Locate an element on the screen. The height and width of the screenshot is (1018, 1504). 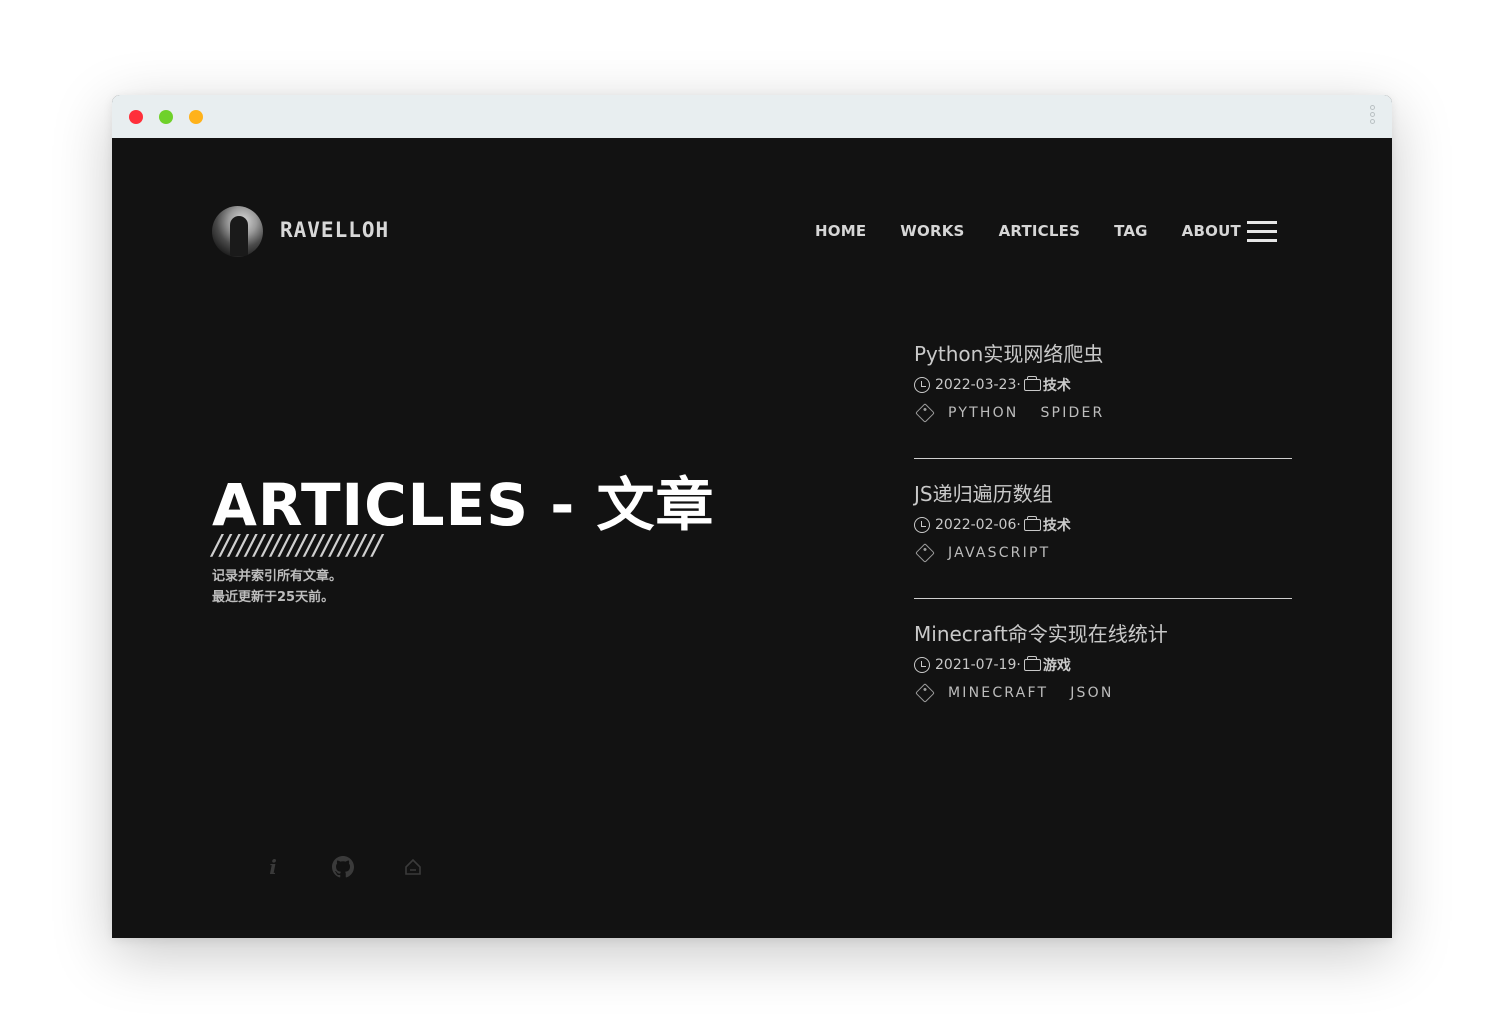
article-tags: JAVASCRIPT is located at coordinates (993, 553).